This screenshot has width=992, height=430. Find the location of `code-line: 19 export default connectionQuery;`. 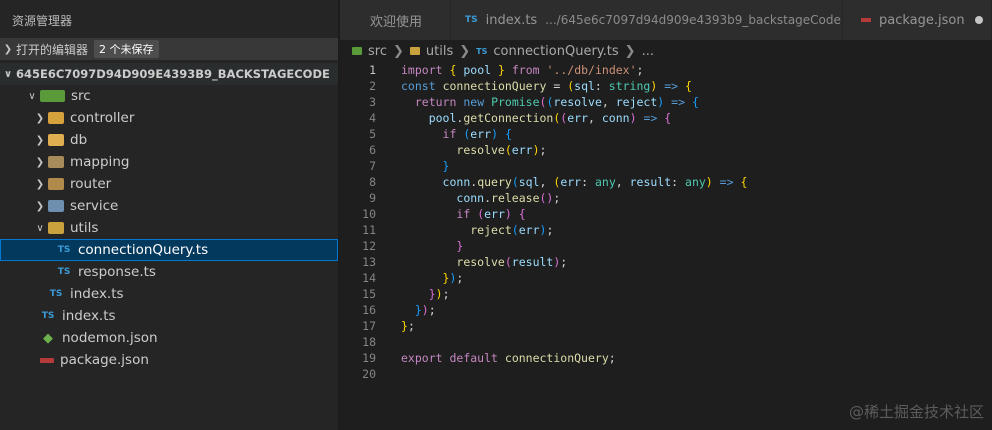

code-line: 19 export default connectionQuery; is located at coordinates (666, 358).